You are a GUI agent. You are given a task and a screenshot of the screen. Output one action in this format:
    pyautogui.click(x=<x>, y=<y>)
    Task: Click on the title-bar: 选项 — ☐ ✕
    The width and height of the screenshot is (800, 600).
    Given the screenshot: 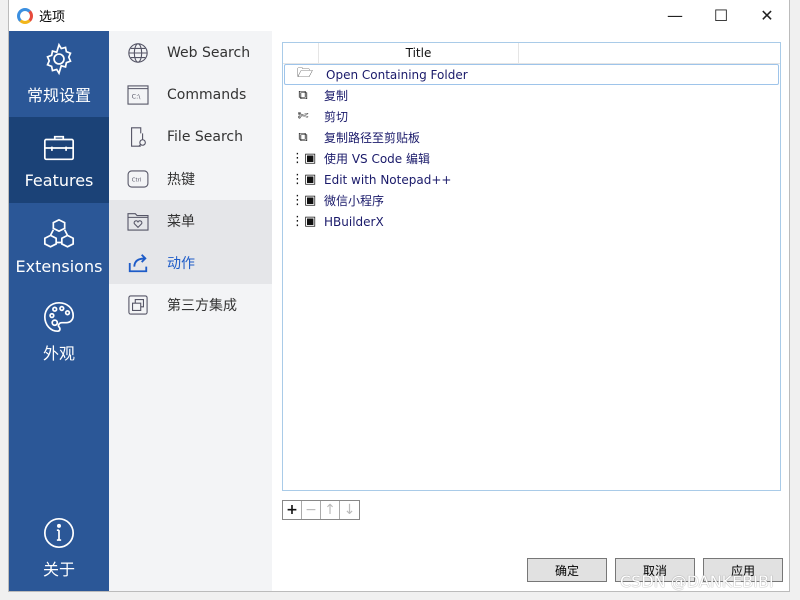 What is the action you would take?
    pyautogui.click(x=399, y=15)
    